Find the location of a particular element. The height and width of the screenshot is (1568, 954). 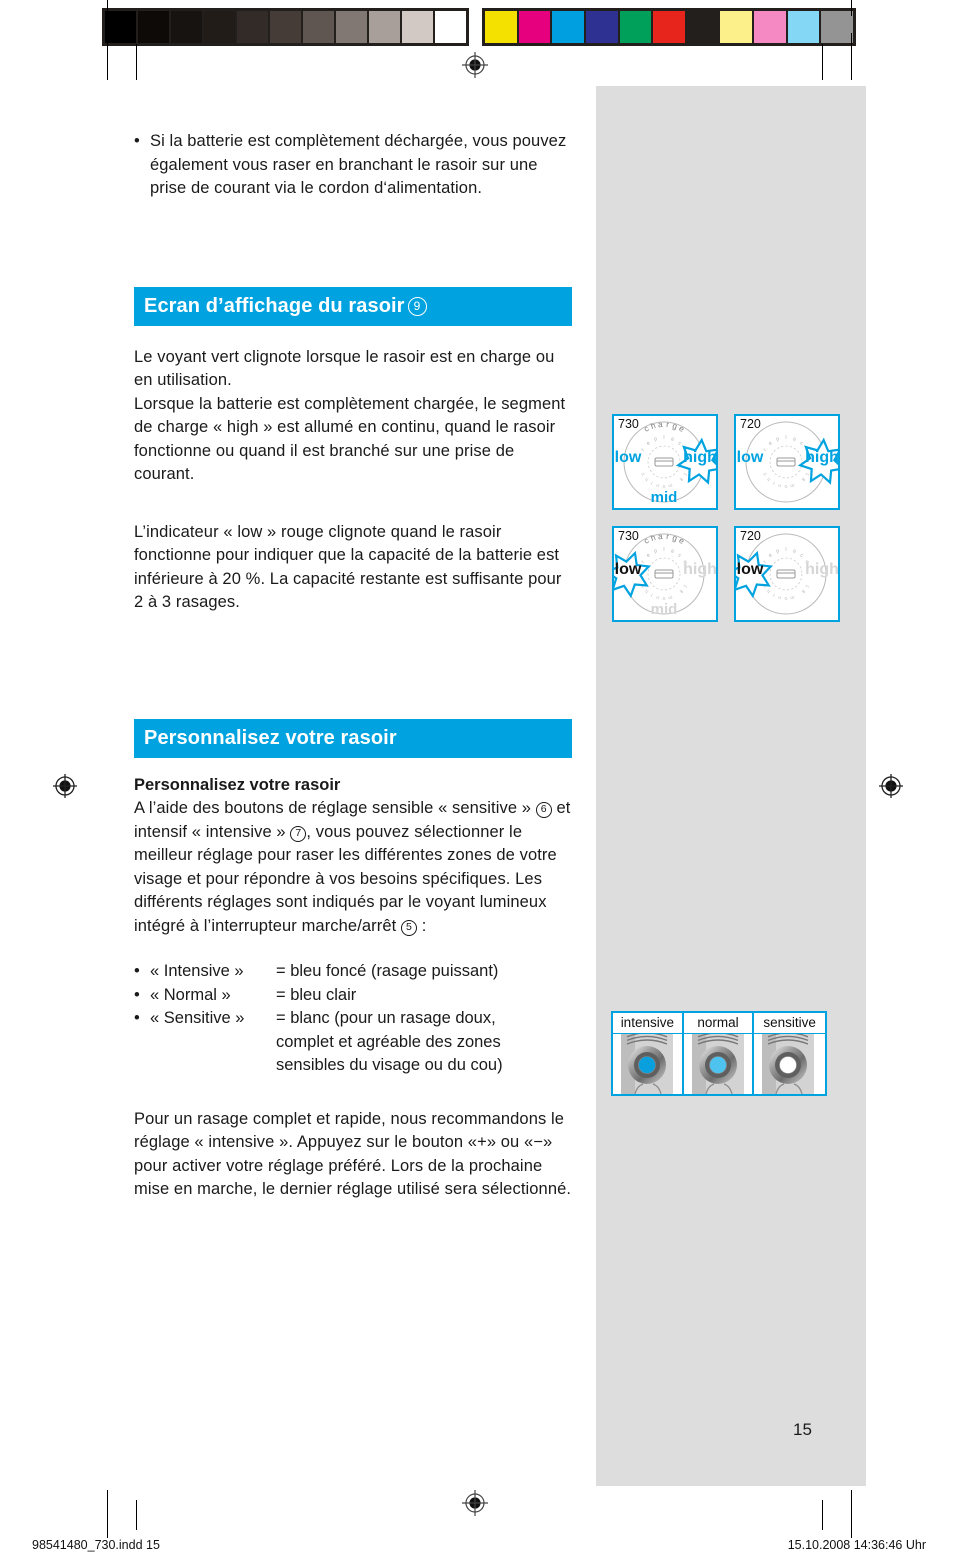

ref-sensitive-icon: 6 is located at coordinates (543, 810).